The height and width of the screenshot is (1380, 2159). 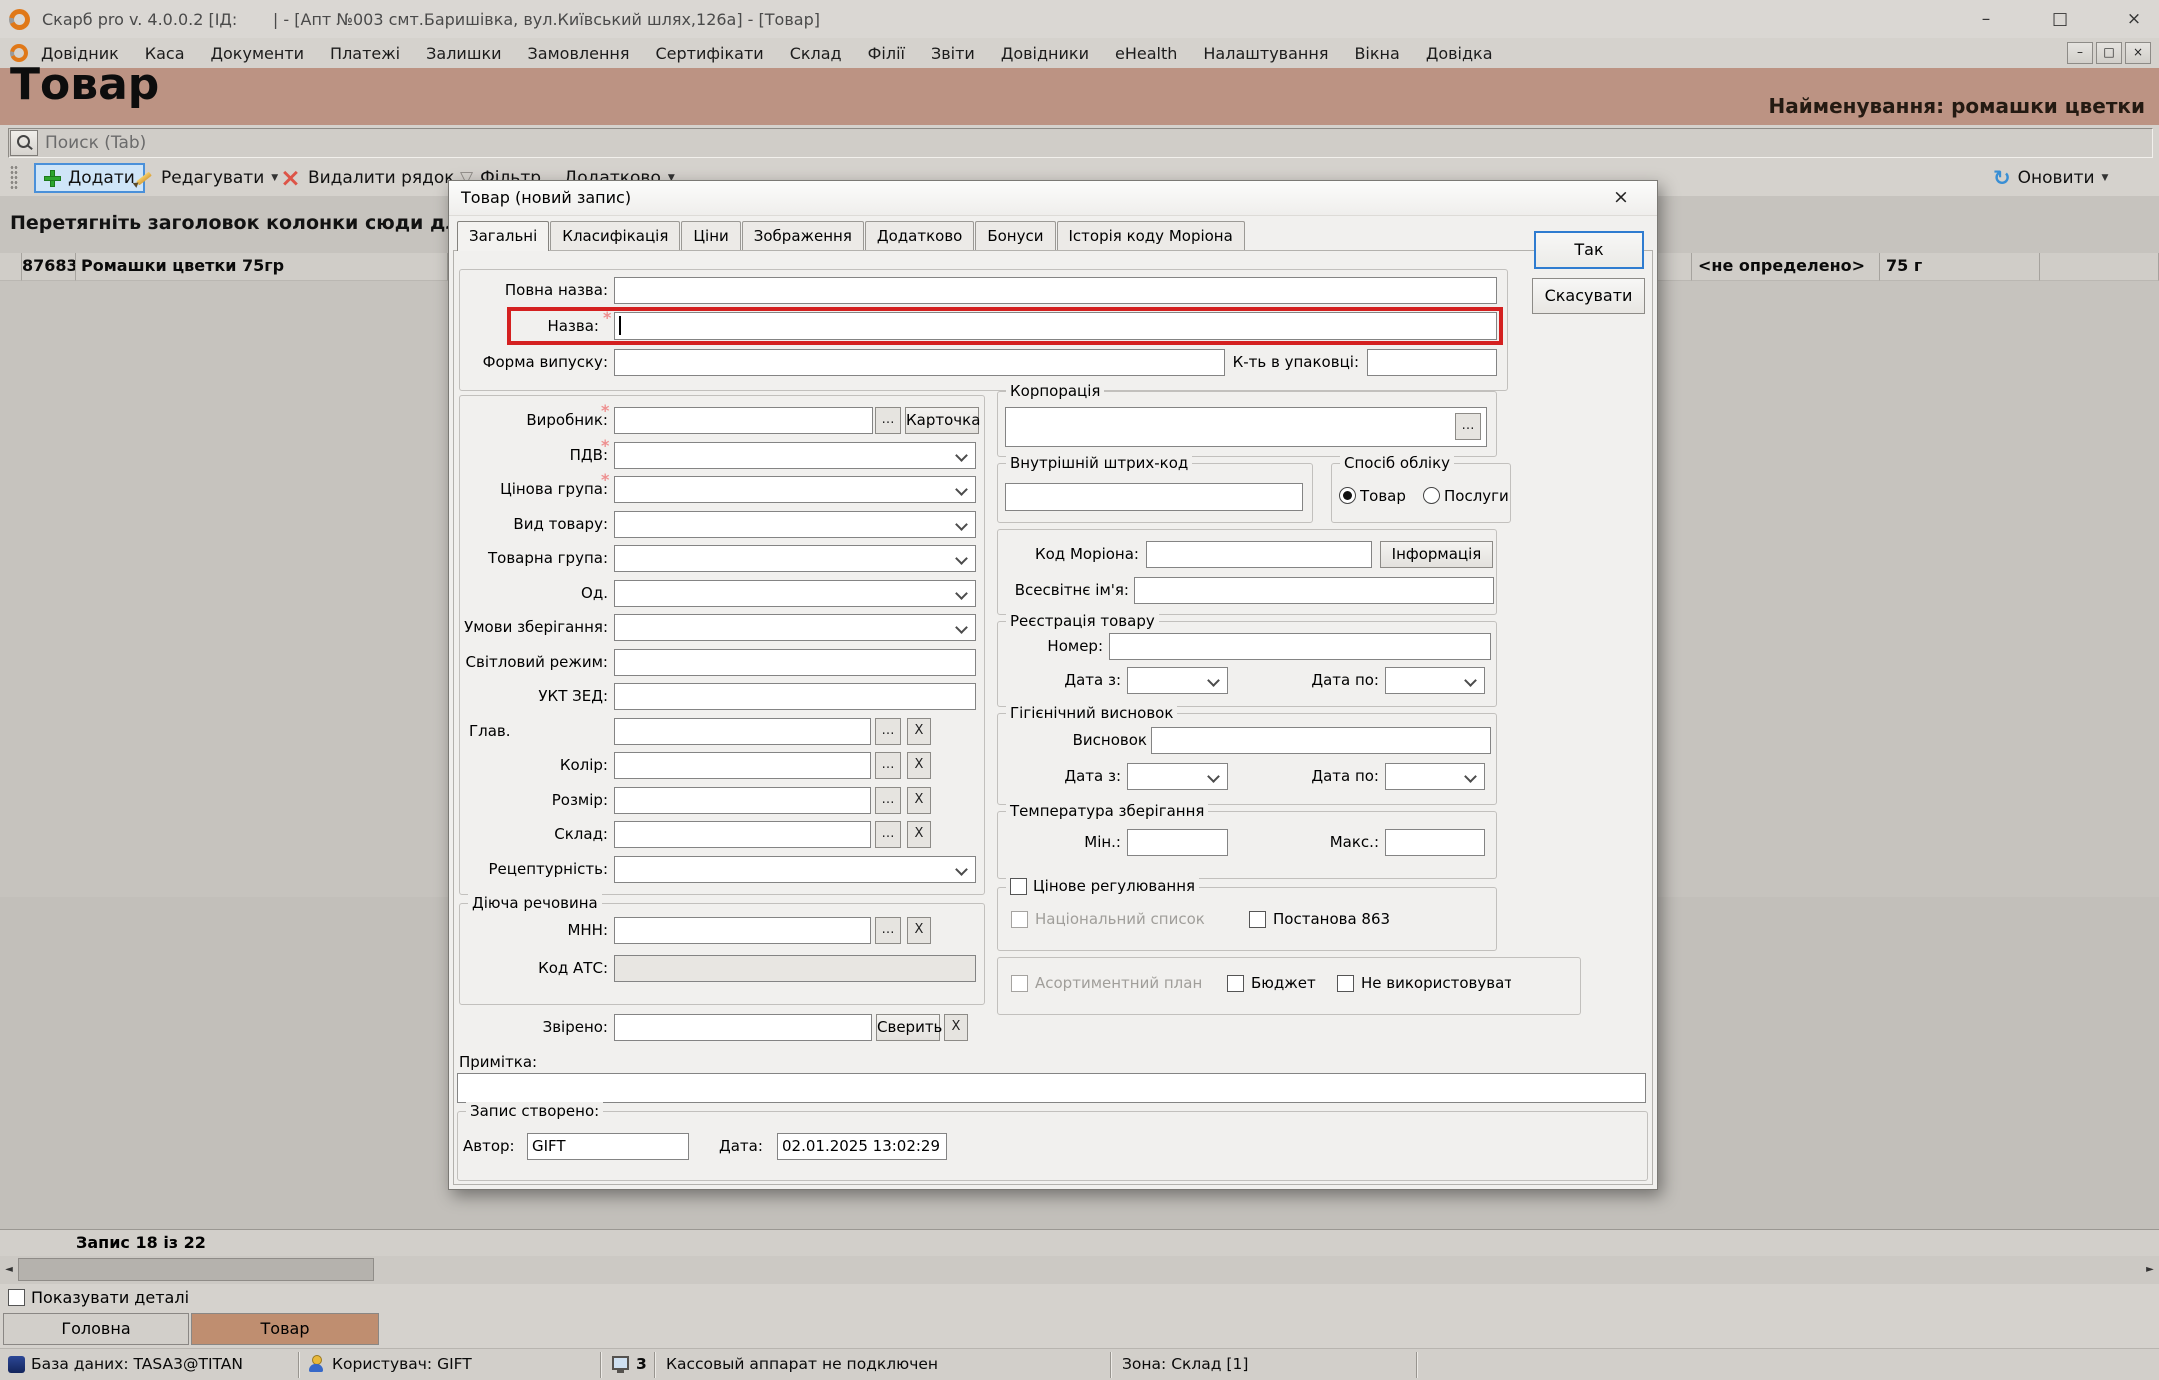 I want to click on verified-clear-button: X, so click(x=956, y=1027).